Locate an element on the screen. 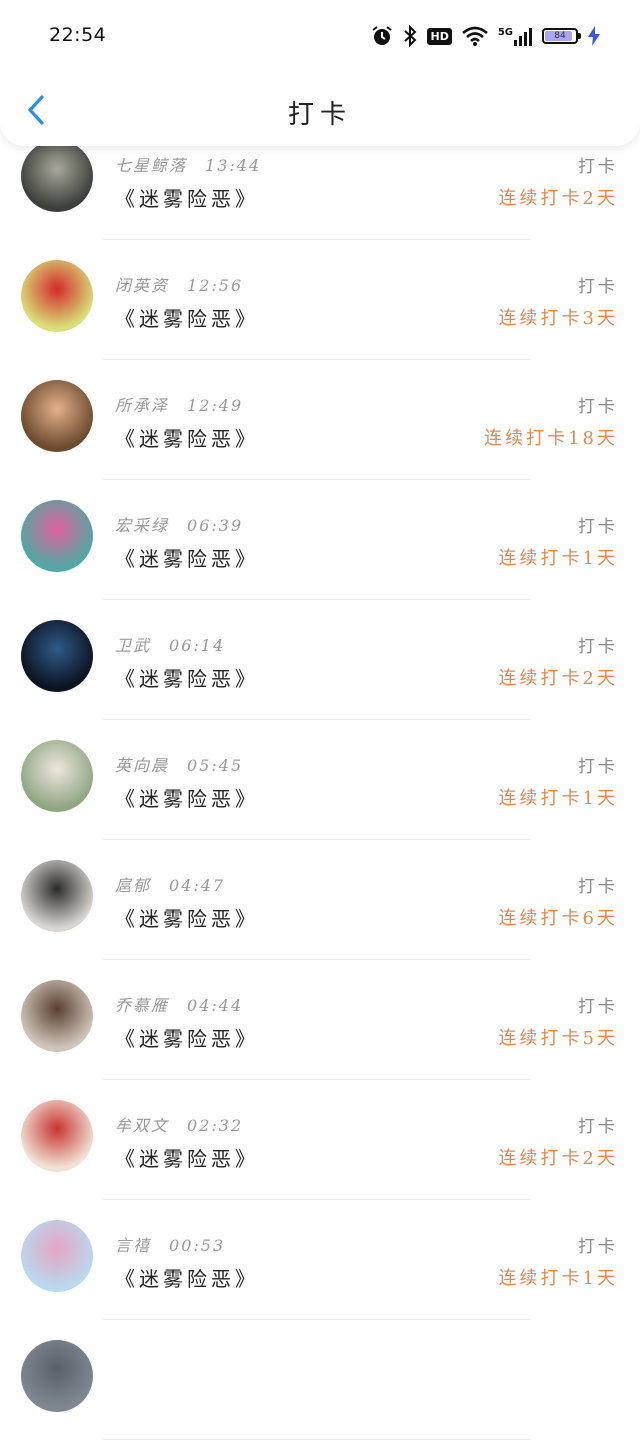 The width and height of the screenshot is (640, 1440). bluetooth-icon is located at coordinates (410, 36).